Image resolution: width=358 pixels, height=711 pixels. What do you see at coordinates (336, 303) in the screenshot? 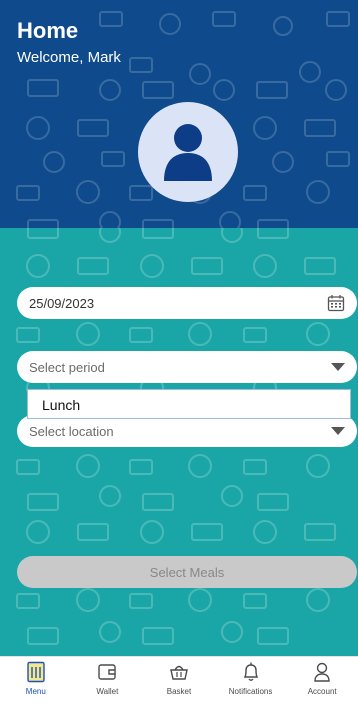
I see `calendar-icon` at bounding box center [336, 303].